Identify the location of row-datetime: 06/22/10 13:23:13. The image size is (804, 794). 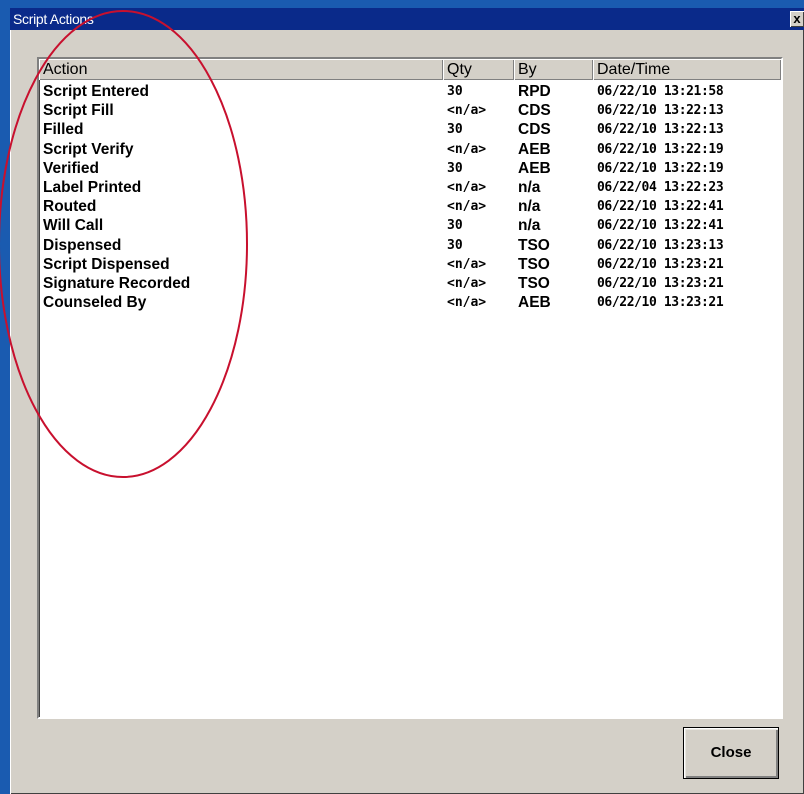
(660, 245).